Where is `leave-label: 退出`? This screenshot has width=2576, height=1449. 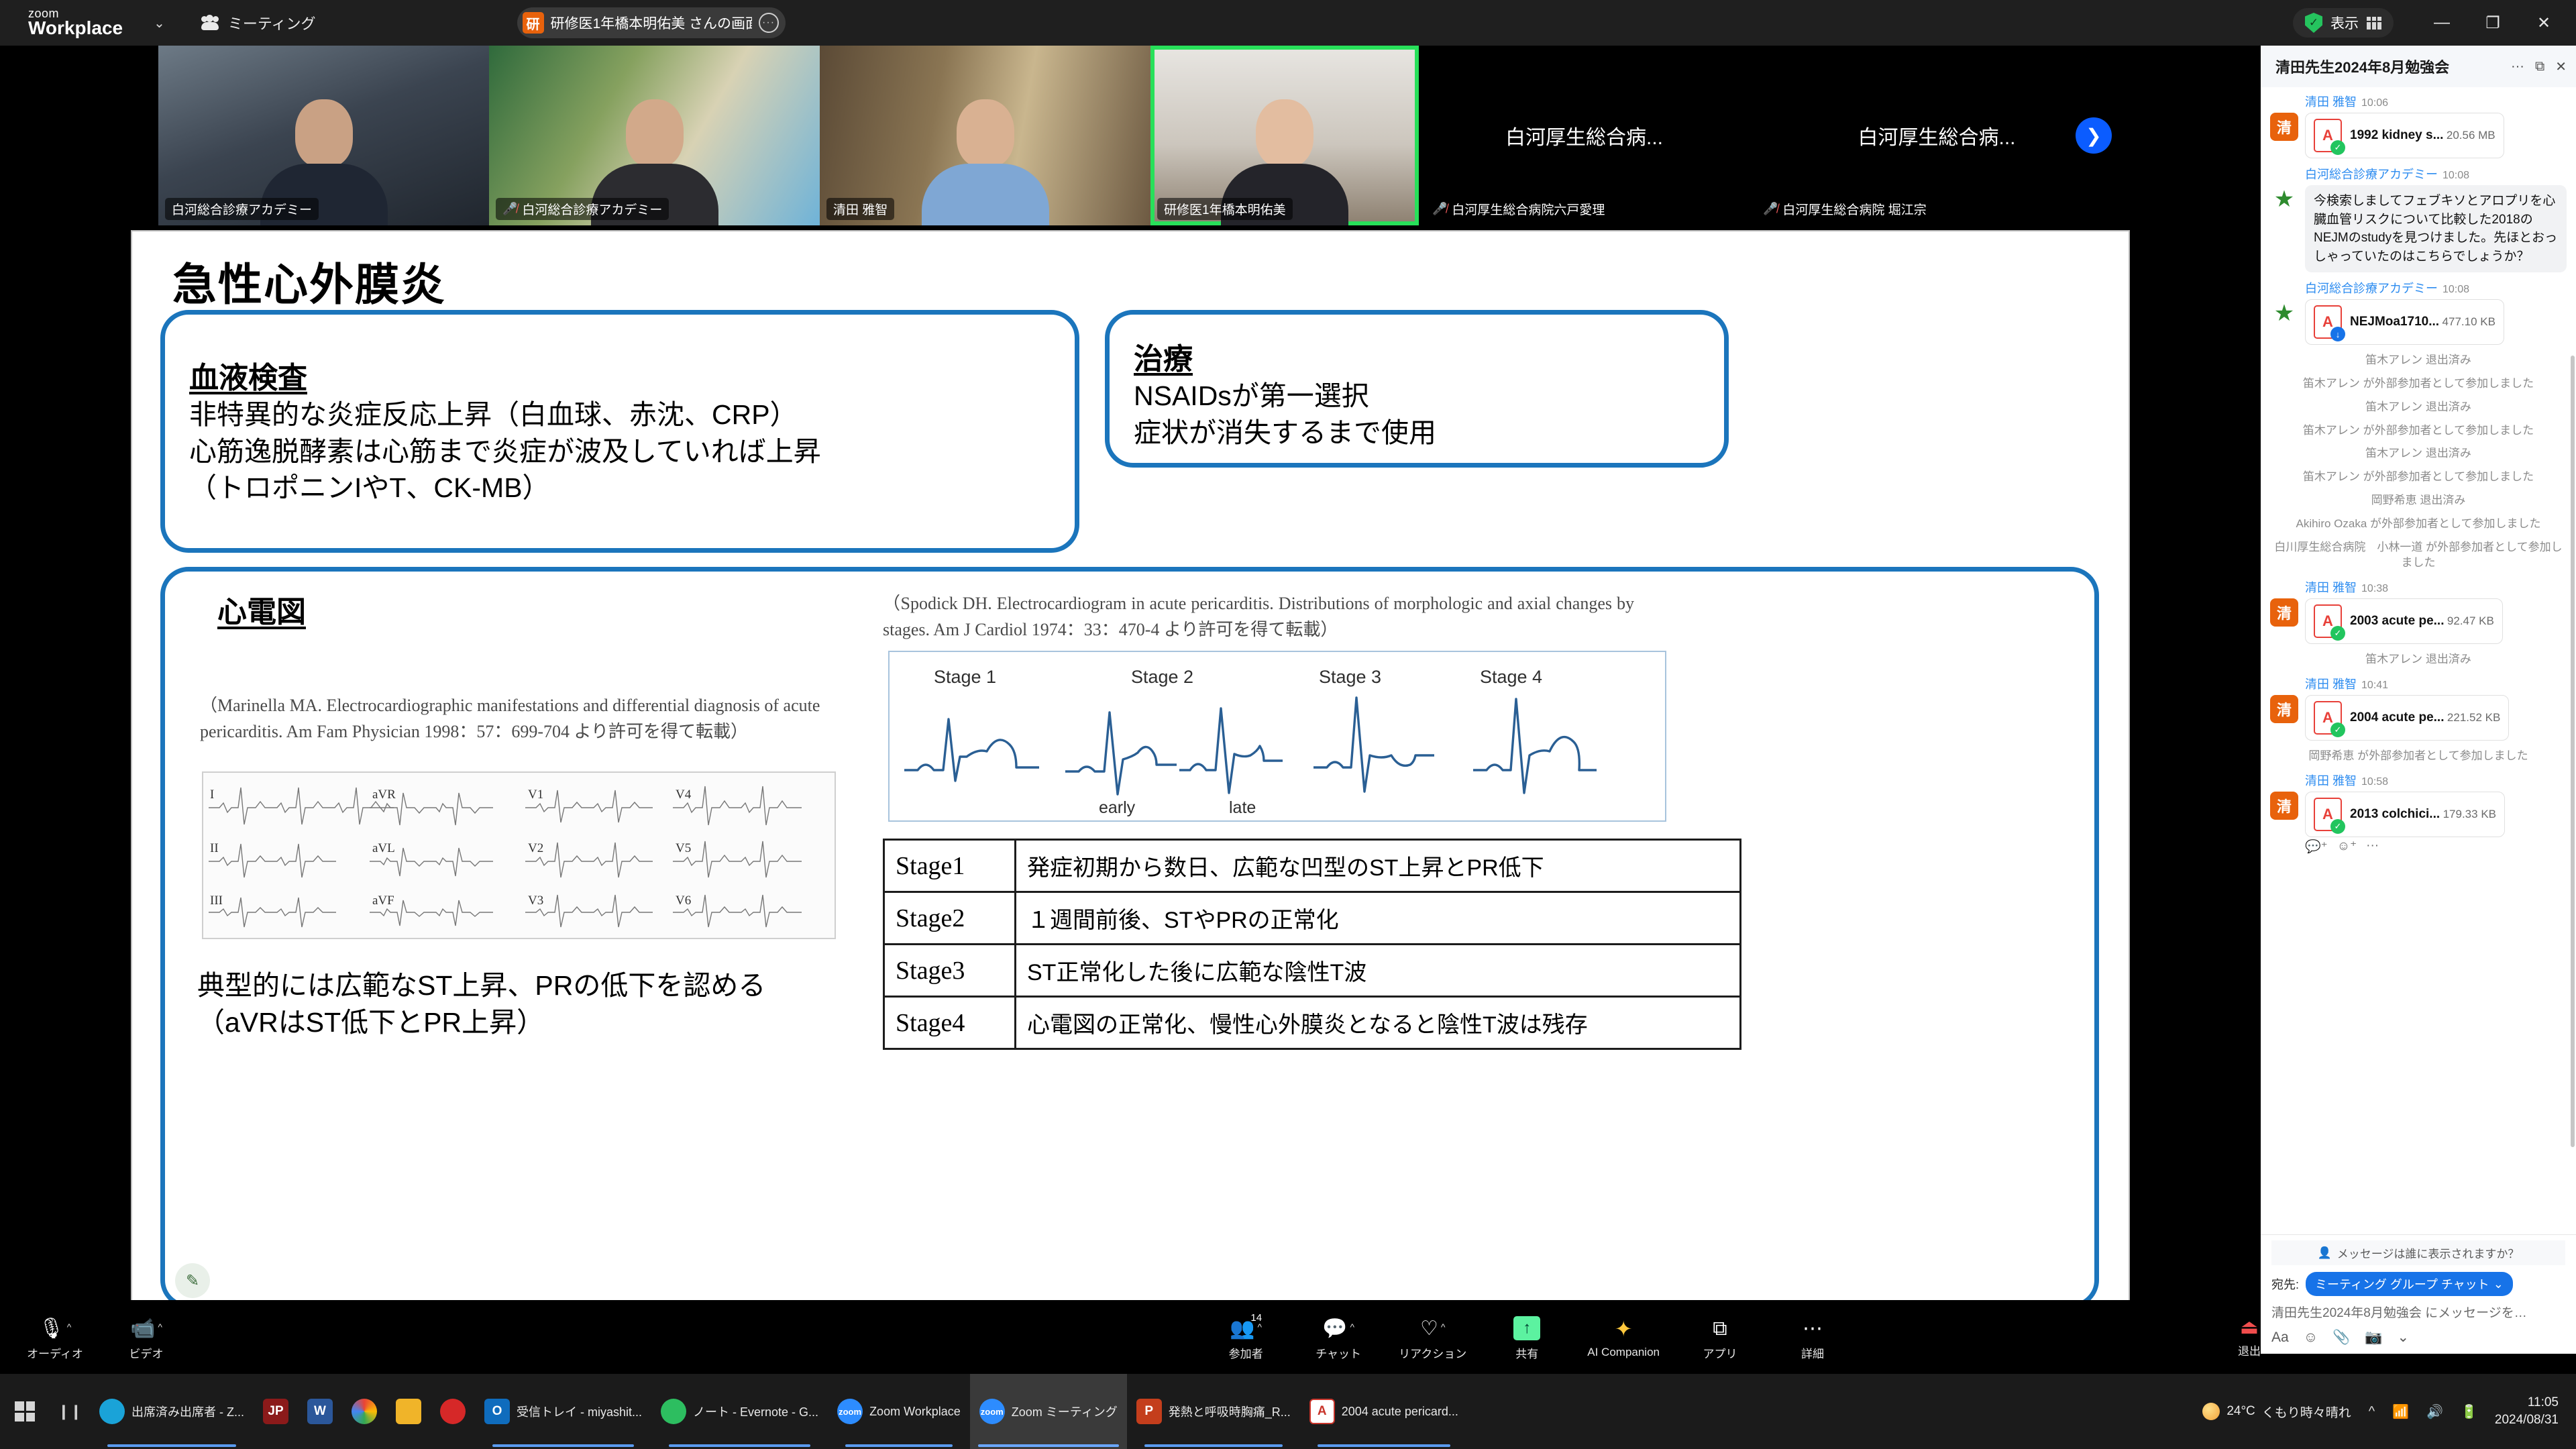 leave-label: 退出 is located at coordinates (2249, 1351).